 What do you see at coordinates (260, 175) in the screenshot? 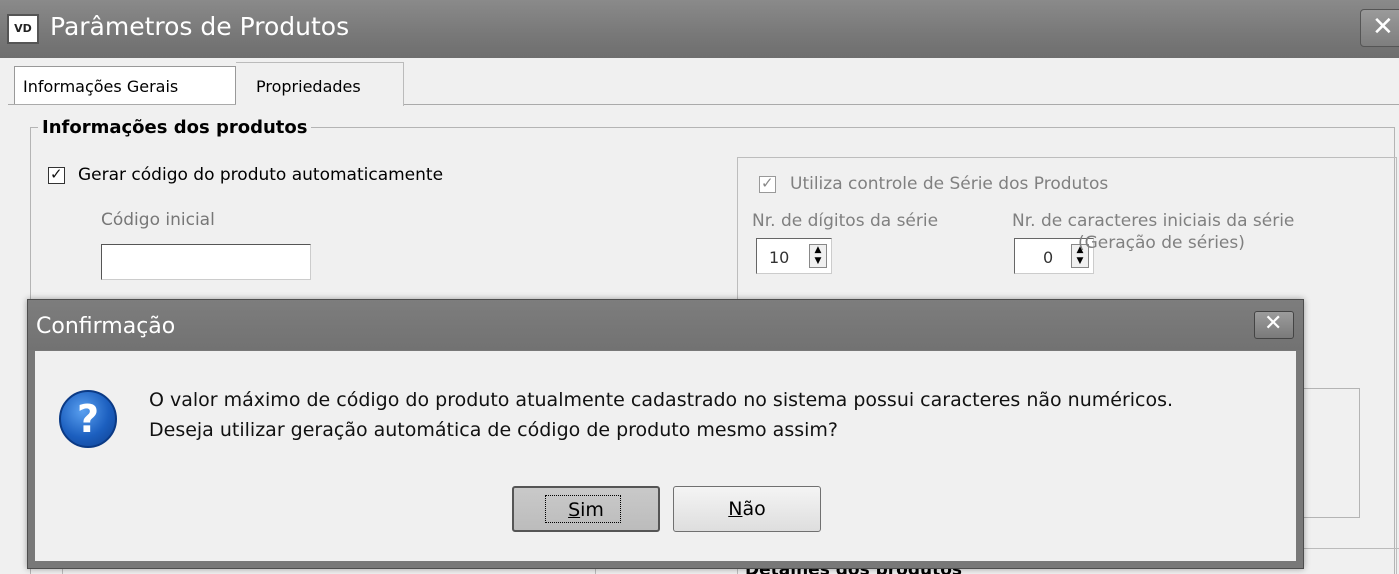
I see `gen-code-label: Gerar código do produto automaticamente` at bounding box center [260, 175].